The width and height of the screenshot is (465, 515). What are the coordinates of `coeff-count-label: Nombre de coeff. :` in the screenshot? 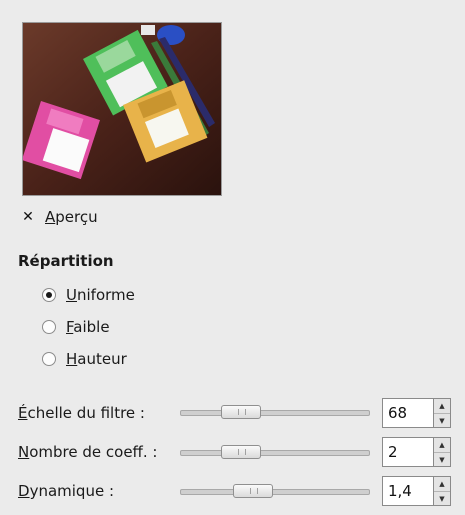 It's located at (88, 452).